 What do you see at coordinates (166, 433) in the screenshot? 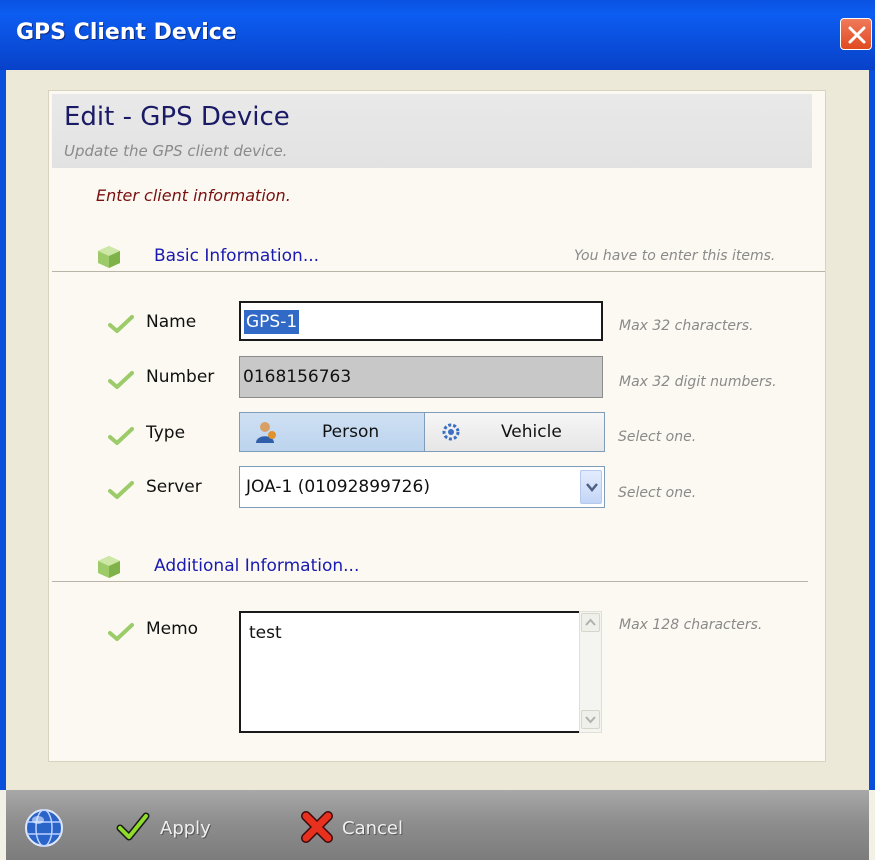
I see `type-label: Type` at bounding box center [166, 433].